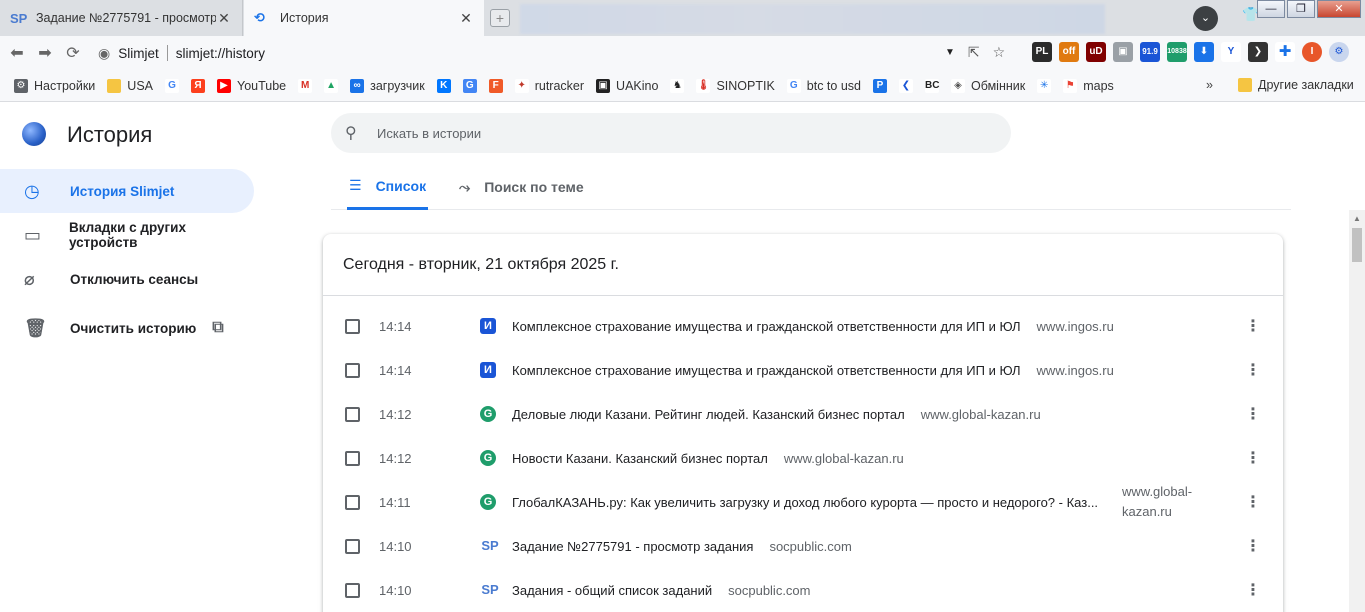 The image size is (1365, 612). I want to click on bookmark-p: P, so click(879, 85).